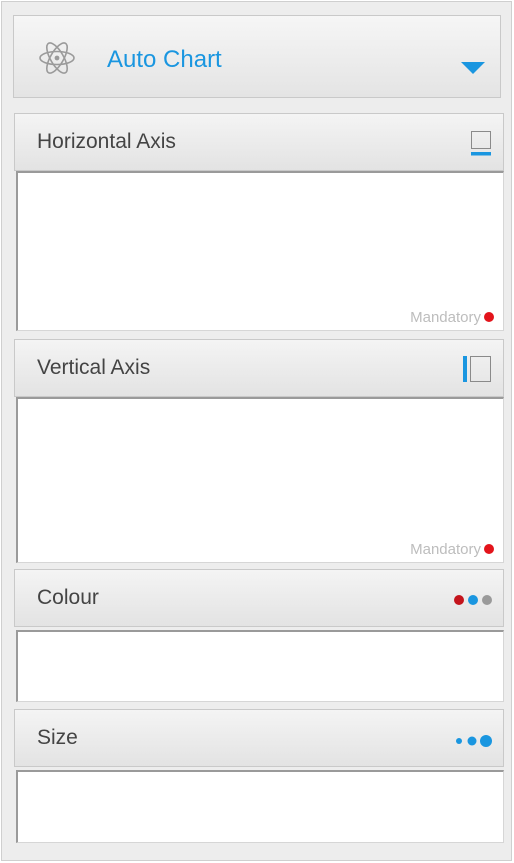  Describe the element at coordinates (474, 741) in the screenshot. I see `size-dots-icon` at that location.